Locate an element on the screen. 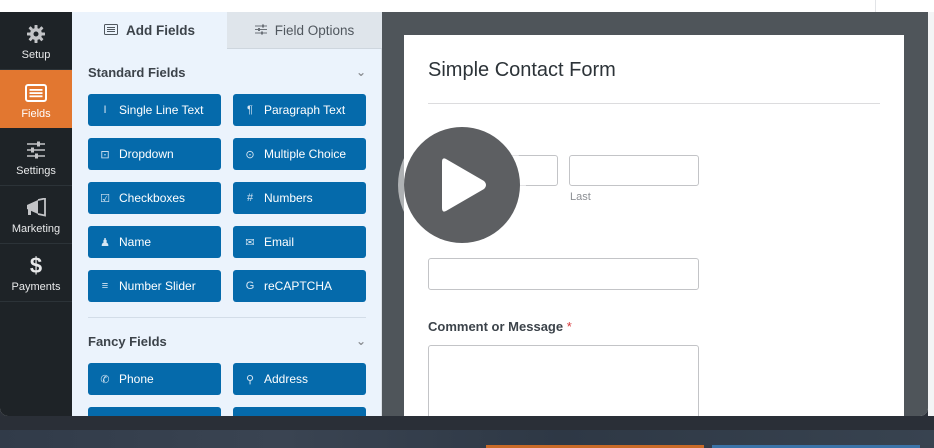 This screenshot has height=448, width=934. sidebar-item-marketing: Marketing is located at coordinates (36, 215).